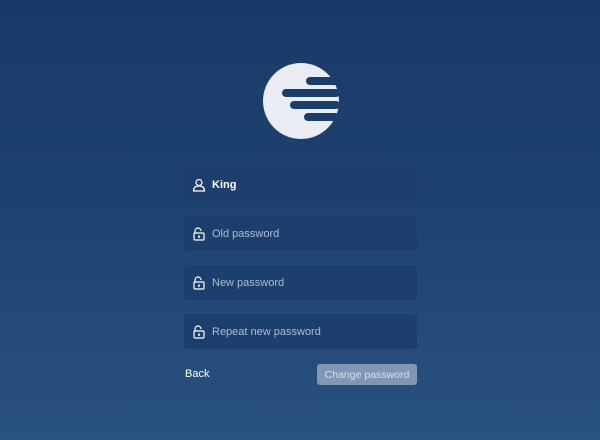 The width and height of the screenshot is (600, 440). I want to click on user-icon, so click(199, 185).